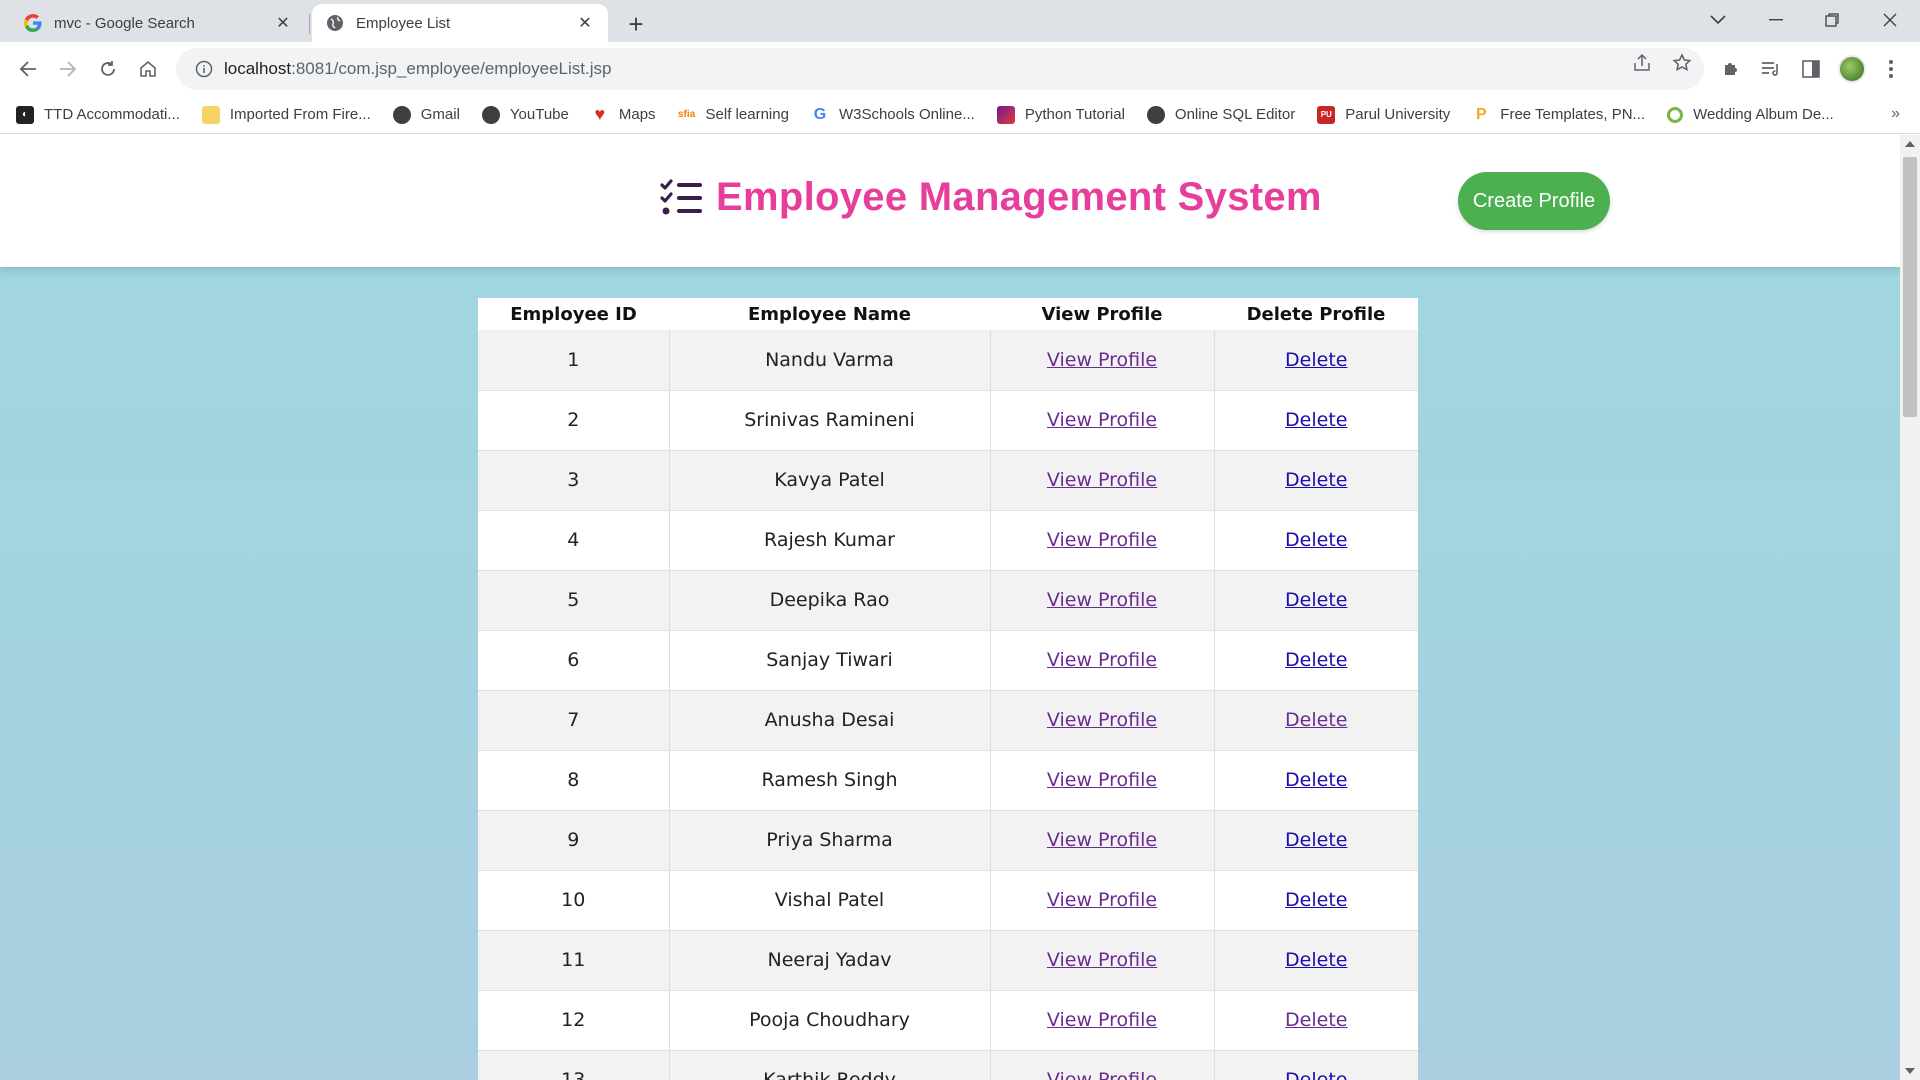  I want to click on employee-id-cell: 4, so click(574, 540).